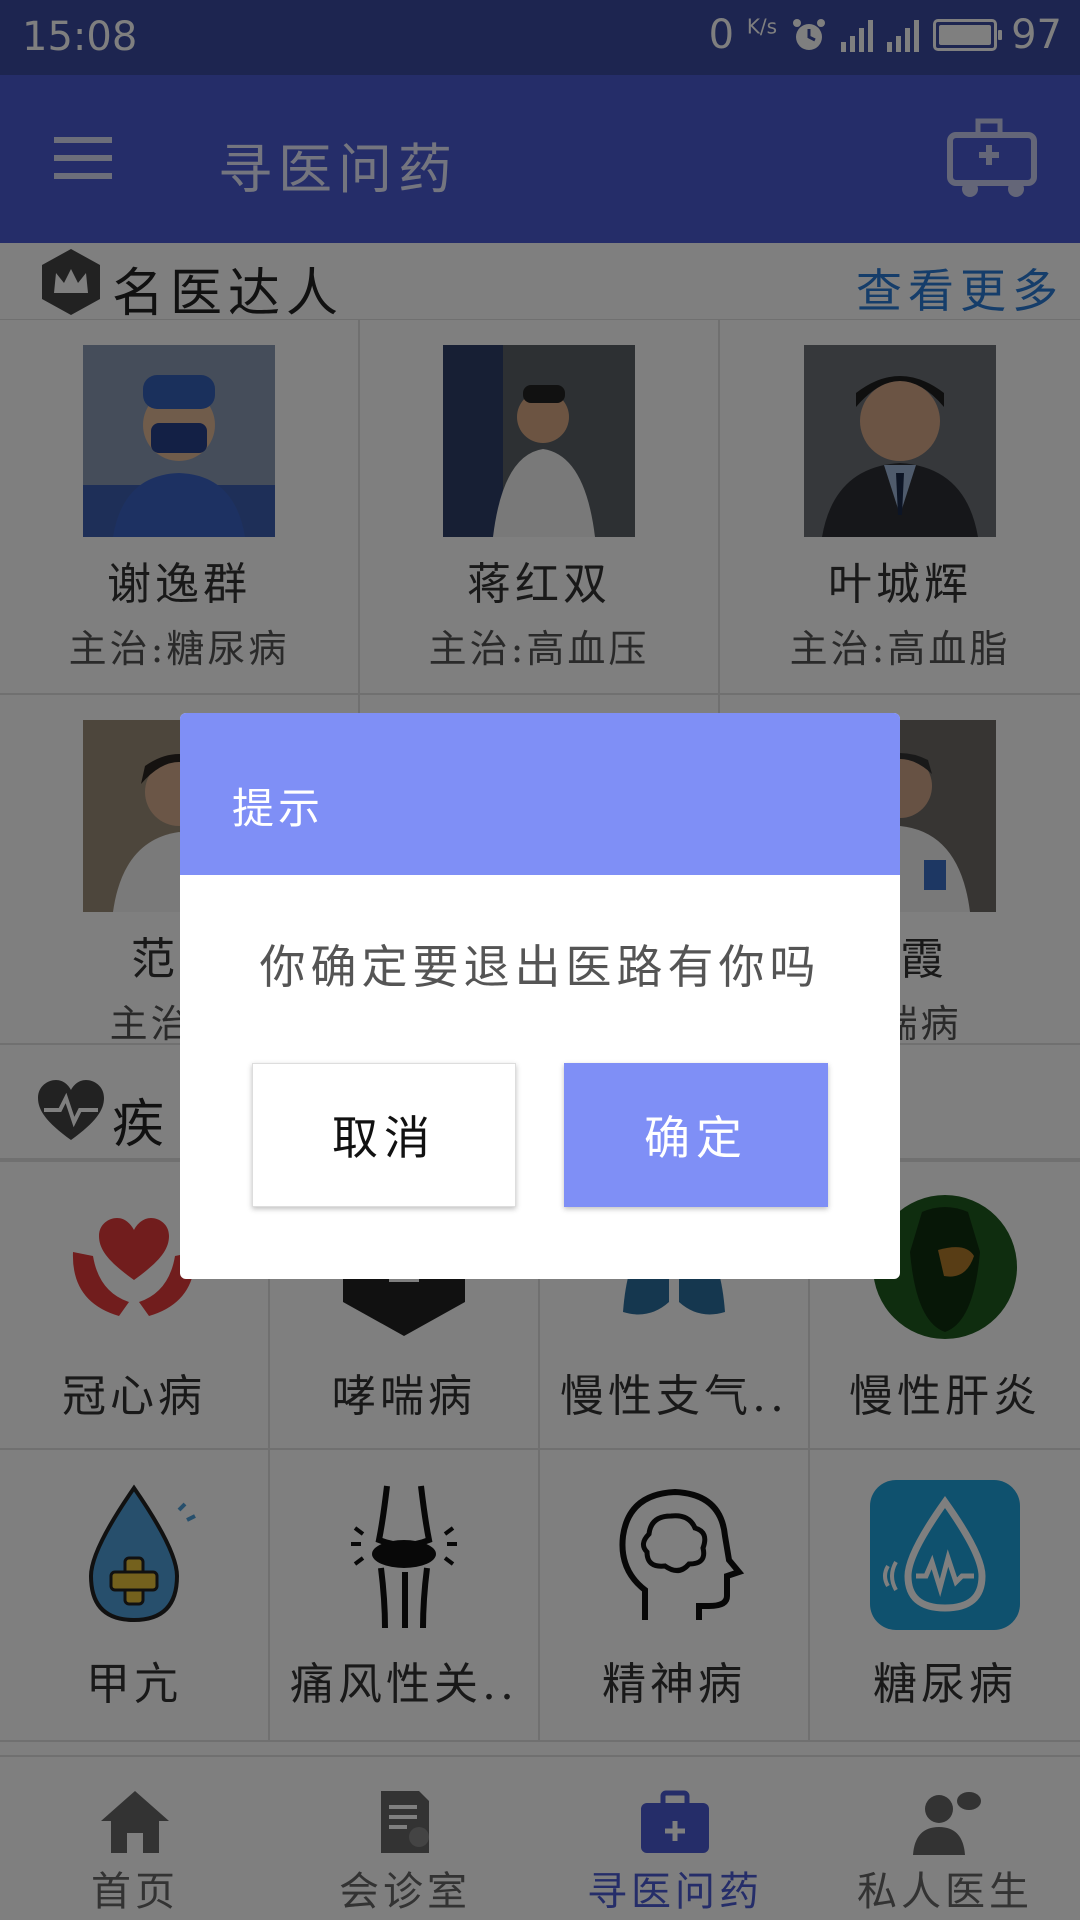 This screenshot has height=1920, width=1080. Describe the element at coordinates (540, 967) in the screenshot. I see `dialog-message: 你确定要退出医路有你吗` at that location.